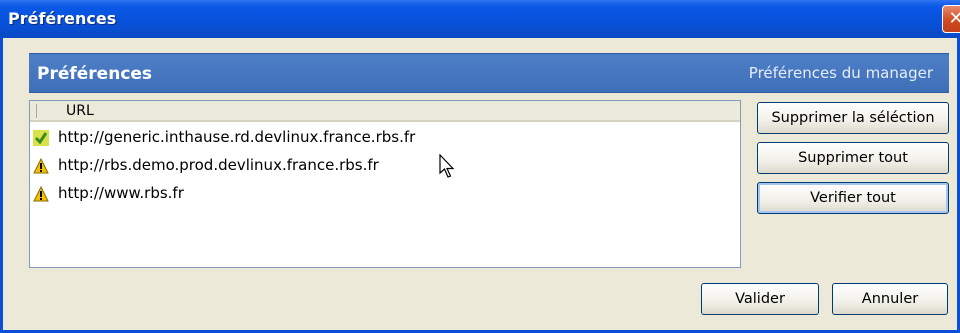  I want to click on verify-all-button: Verifier tout, so click(853, 198).